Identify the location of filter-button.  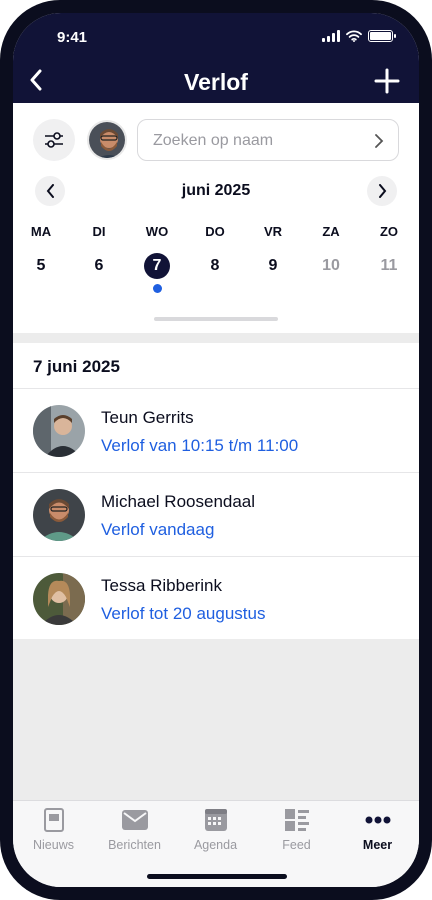
(54, 140).